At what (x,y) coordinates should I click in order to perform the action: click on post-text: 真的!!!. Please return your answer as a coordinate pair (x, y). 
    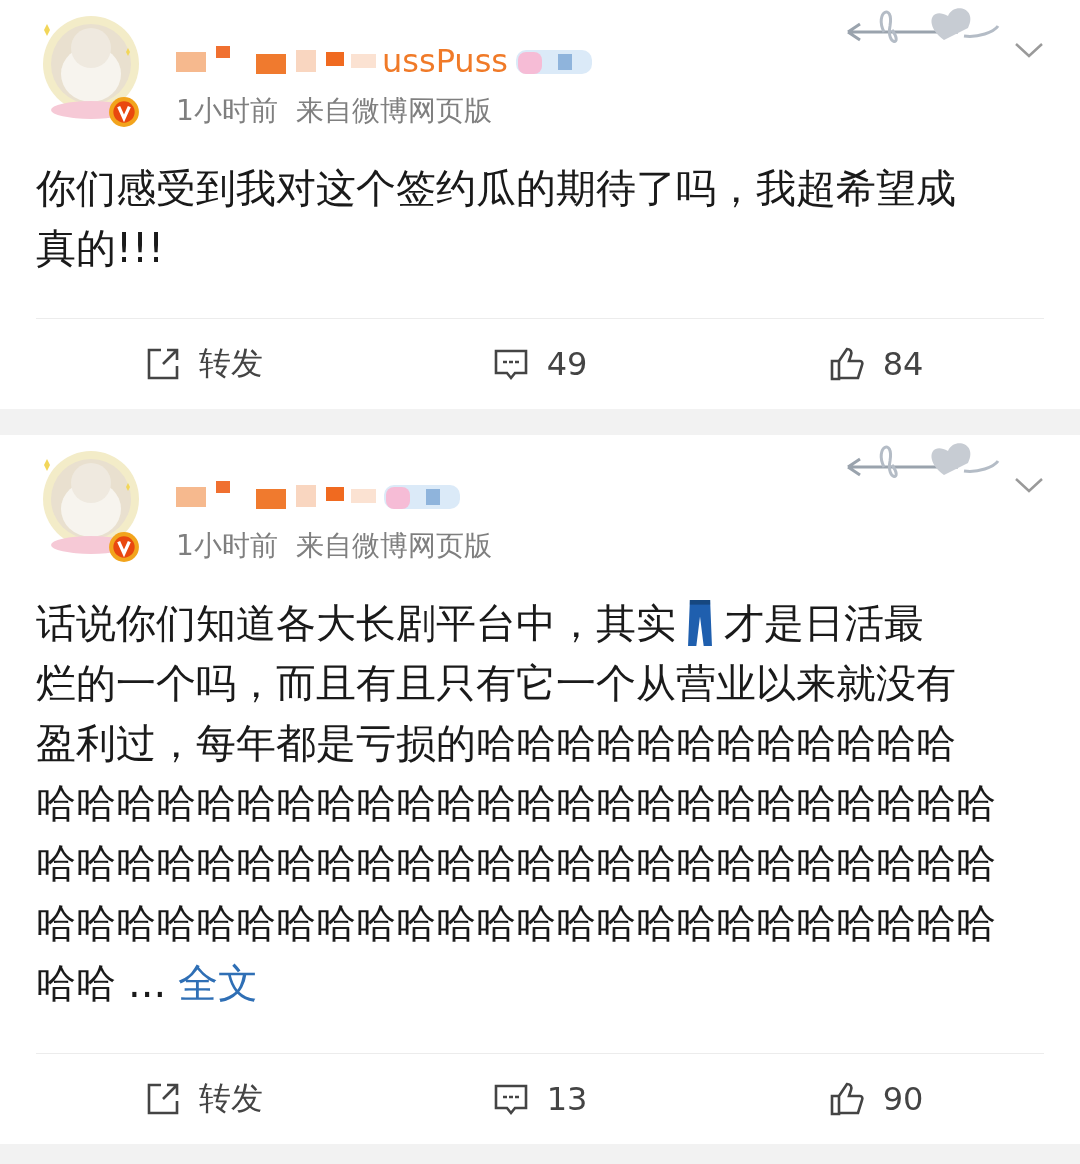
    Looking at the image, I should click on (100, 248).